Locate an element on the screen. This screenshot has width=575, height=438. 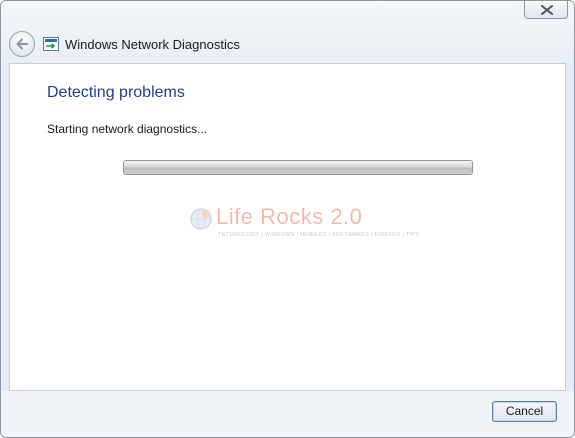
cancel-button: Cancel is located at coordinates (524, 411).